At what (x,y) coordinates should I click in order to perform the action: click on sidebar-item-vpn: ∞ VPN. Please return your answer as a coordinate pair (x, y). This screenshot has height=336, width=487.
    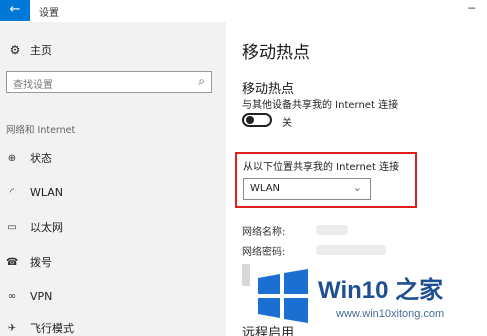
    Looking at the image, I should click on (29, 296).